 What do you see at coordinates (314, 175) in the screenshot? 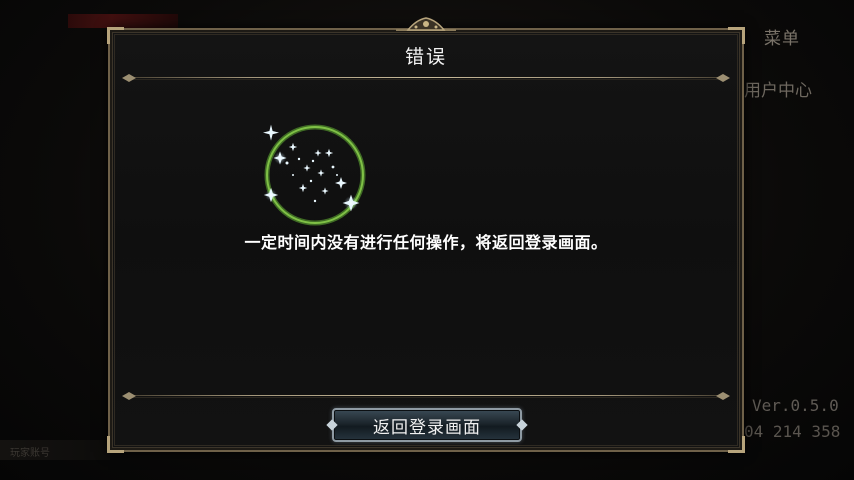
I see `sparkle-loading-ring-icon` at bounding box center [314, 175].